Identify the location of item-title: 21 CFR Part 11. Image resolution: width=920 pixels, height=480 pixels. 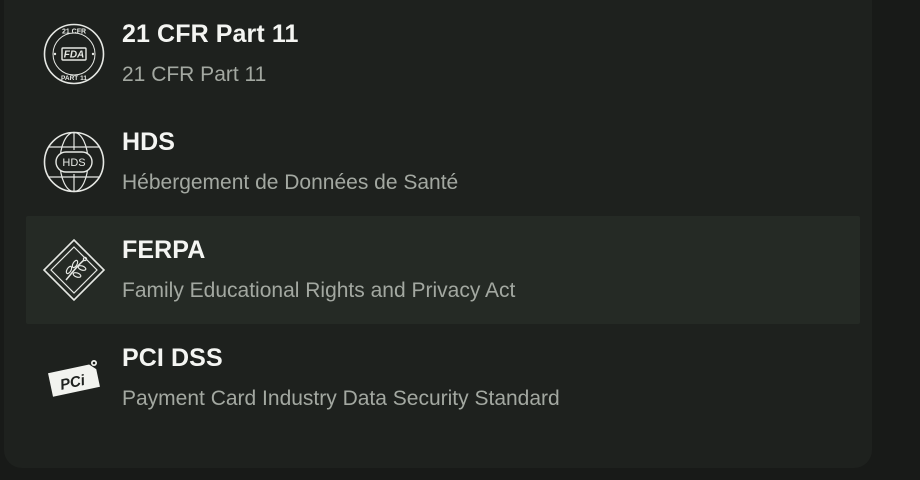
(210, 34).